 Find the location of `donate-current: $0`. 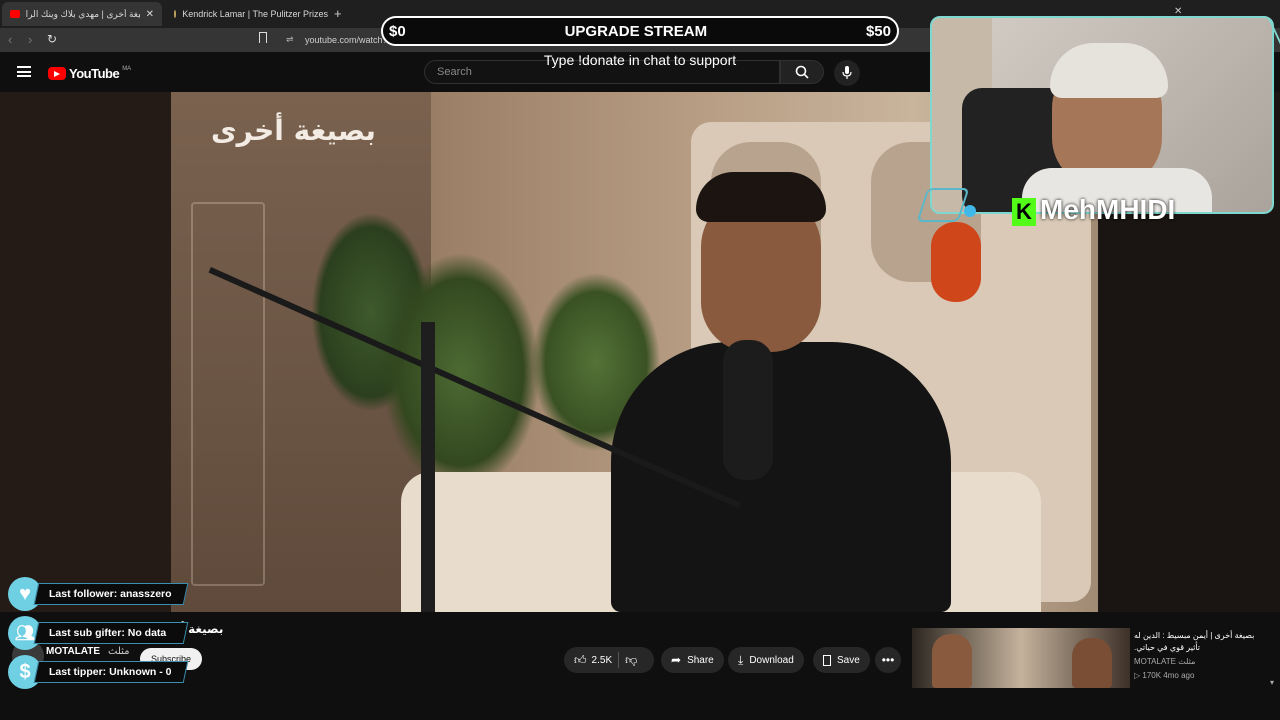

donate-current: $0 is located at coordinates (397, 31).